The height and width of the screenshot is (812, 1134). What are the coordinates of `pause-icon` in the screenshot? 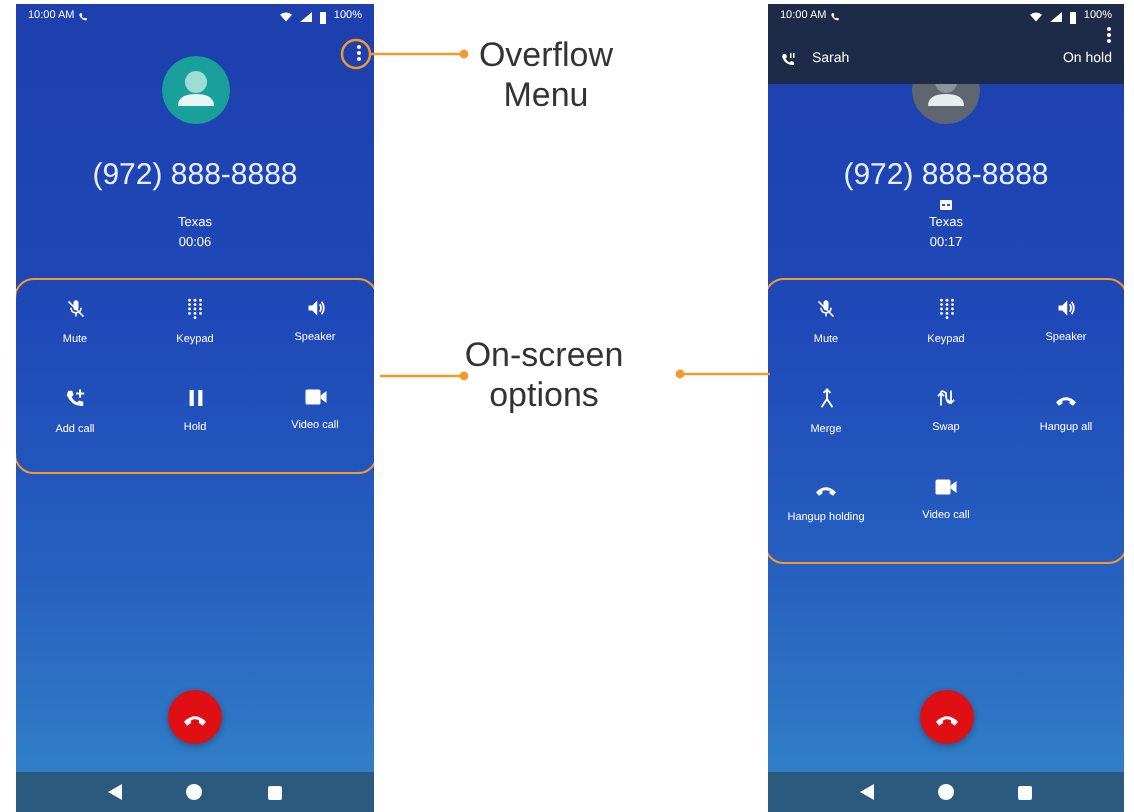 It's located at (195, 398).